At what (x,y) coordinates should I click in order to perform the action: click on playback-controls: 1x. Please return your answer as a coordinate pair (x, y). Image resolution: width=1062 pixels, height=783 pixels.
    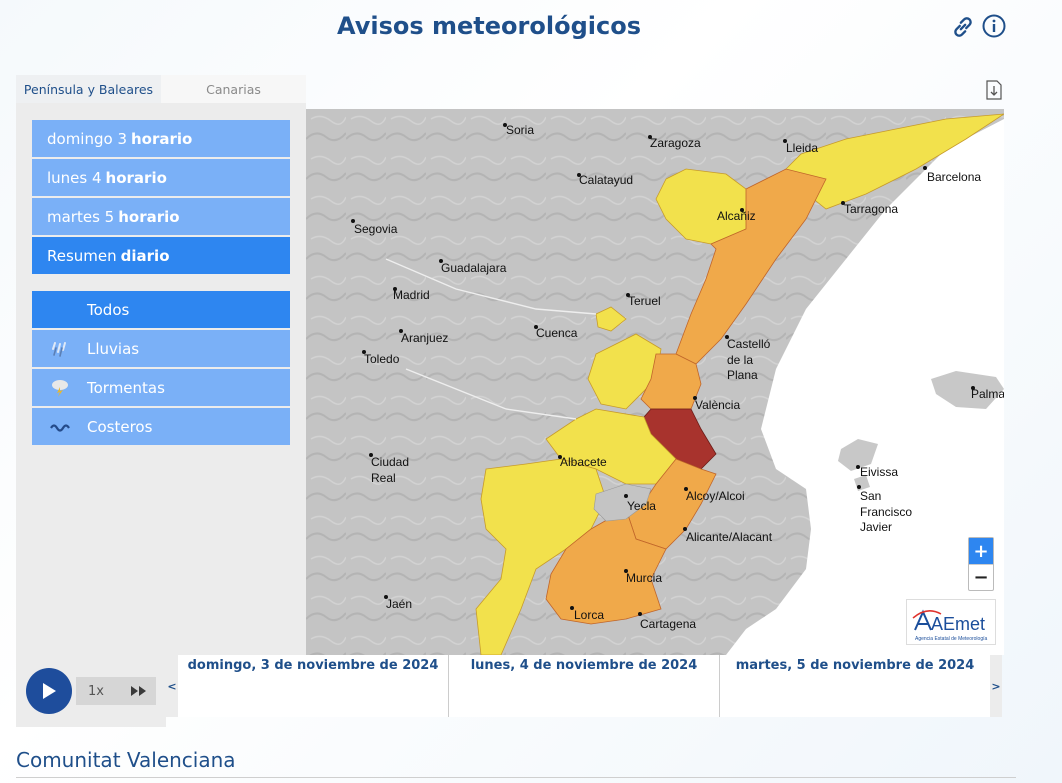
    Looking at the image, I should click on (91, 691).